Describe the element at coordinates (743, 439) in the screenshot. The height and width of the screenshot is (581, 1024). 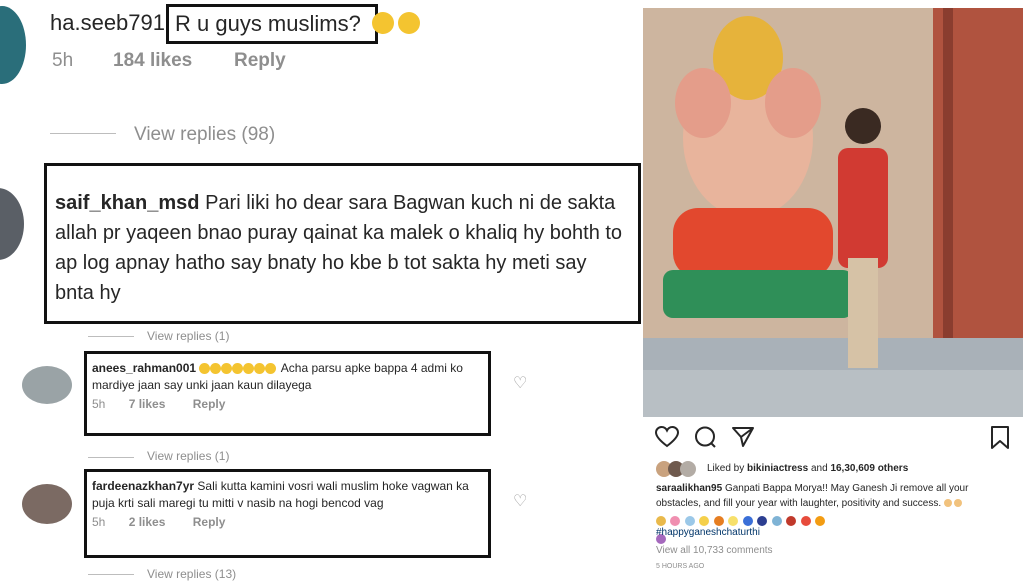
I see `share-icon` at that location.